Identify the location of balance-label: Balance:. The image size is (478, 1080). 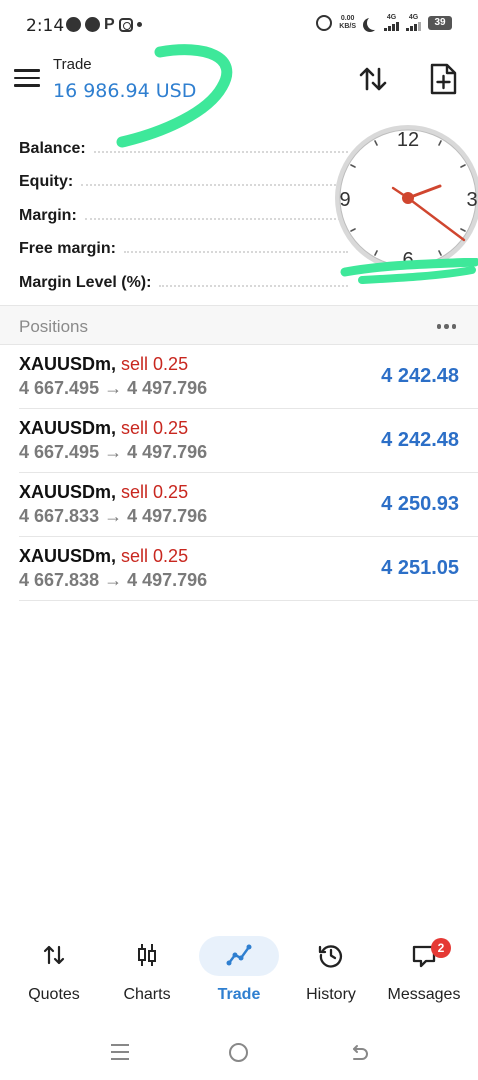
(52, 148).